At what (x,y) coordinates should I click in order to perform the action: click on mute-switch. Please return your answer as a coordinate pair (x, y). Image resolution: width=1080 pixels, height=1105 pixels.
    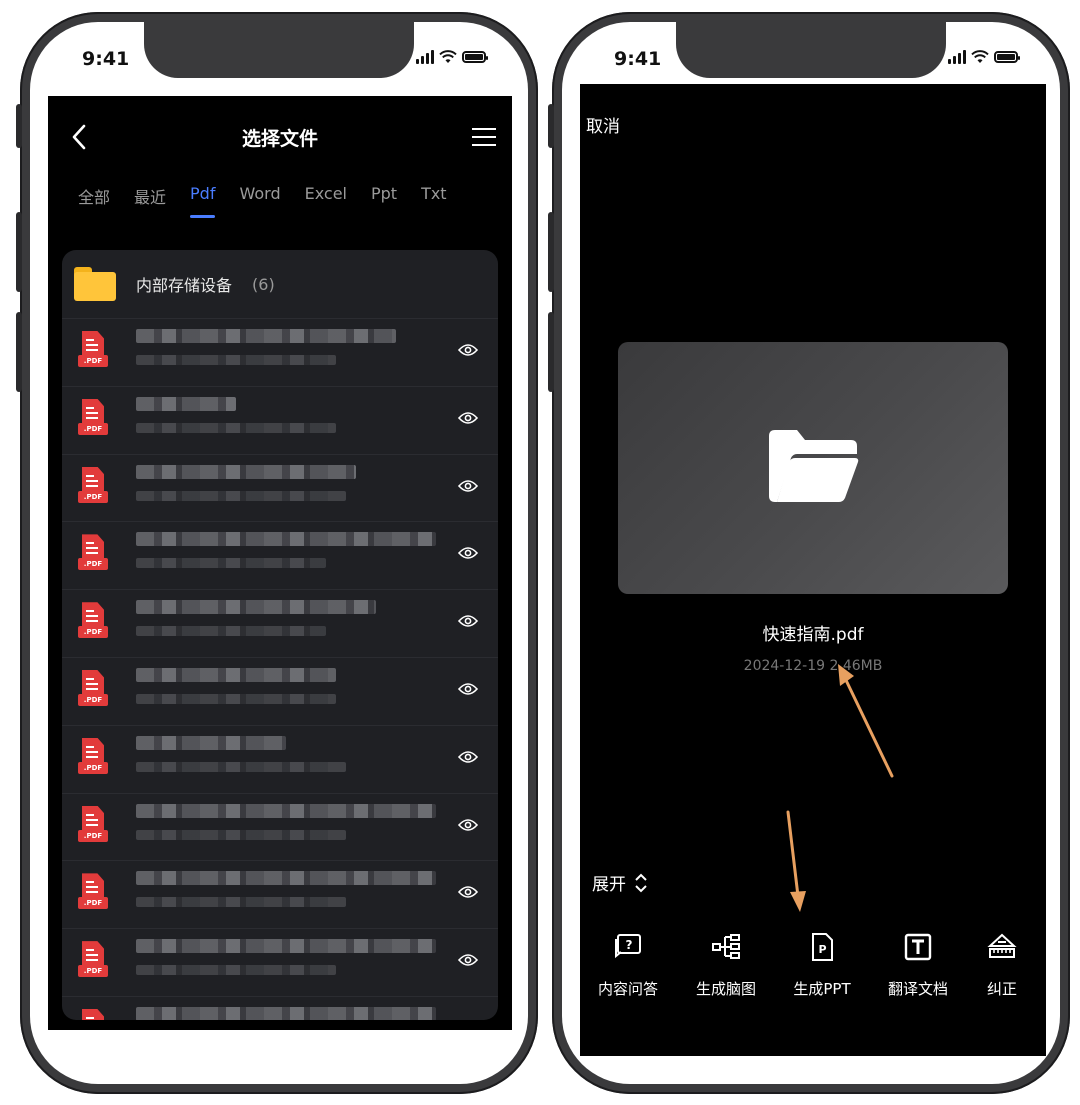
    Looking at the image, I should click on (19, 126).